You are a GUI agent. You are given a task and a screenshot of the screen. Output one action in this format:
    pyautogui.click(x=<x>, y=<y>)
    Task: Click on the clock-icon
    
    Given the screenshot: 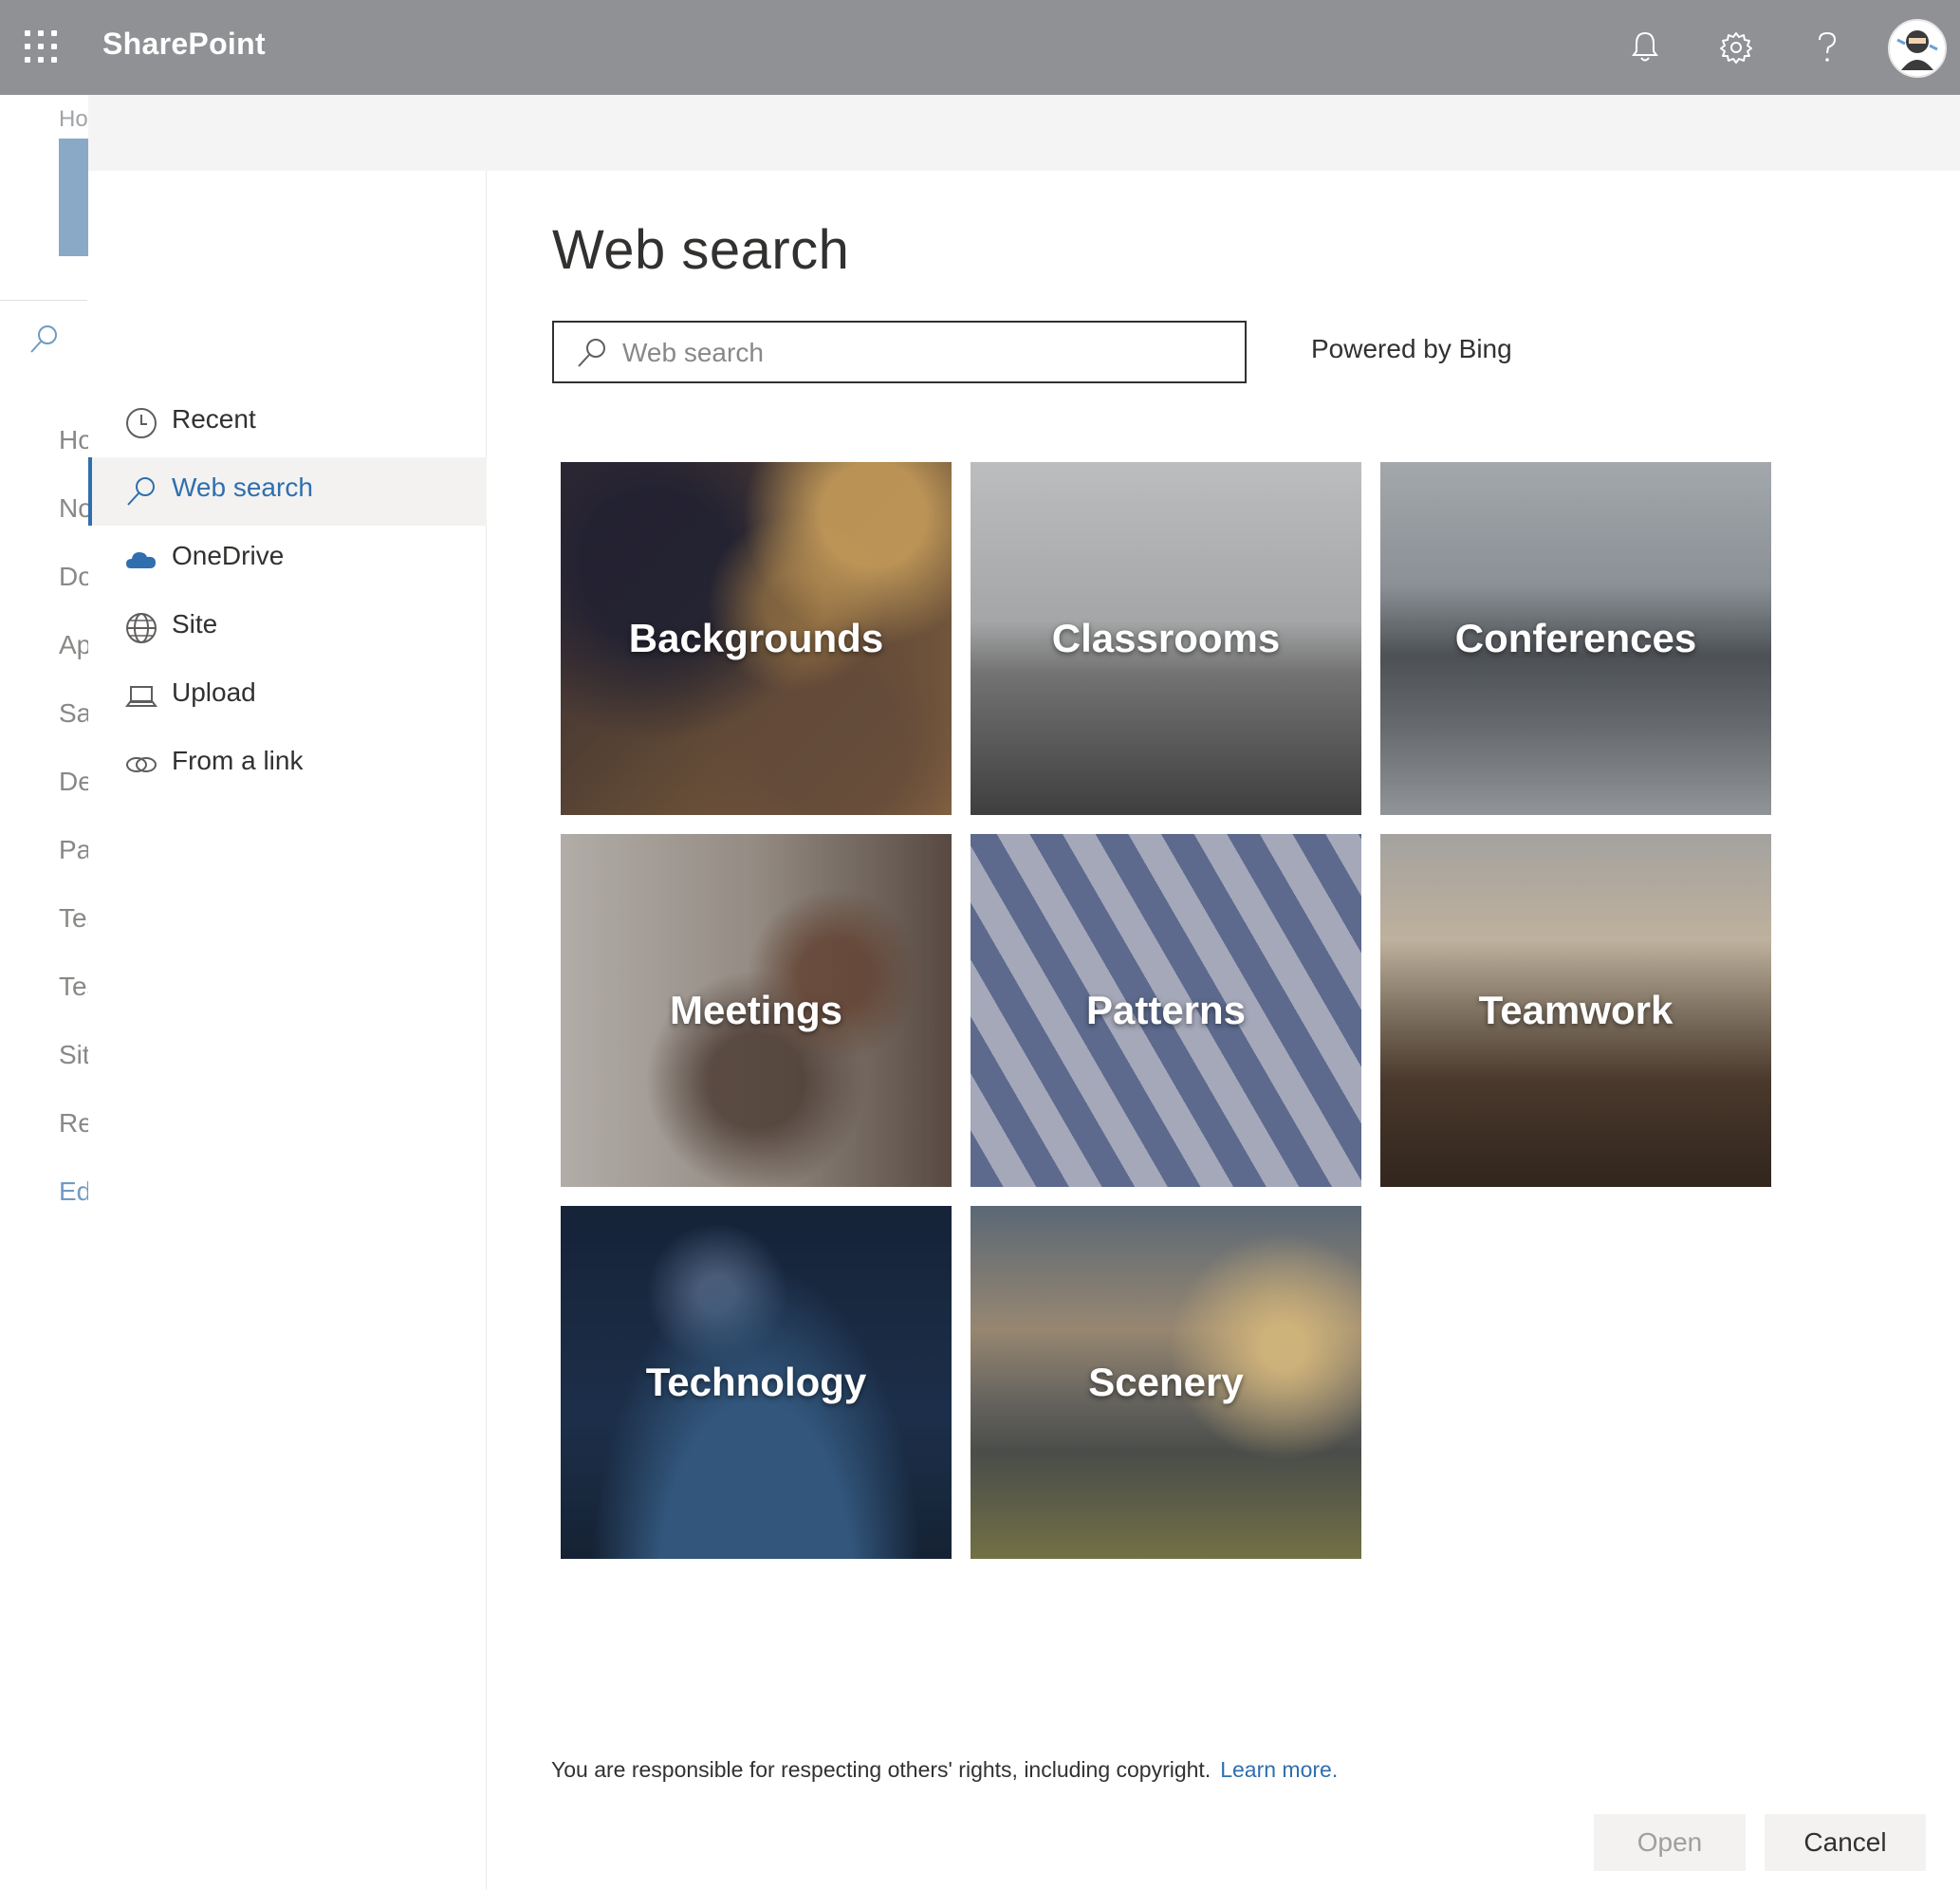 What is the action you would take?
    pyautogui.click(x=141, y=423)
    